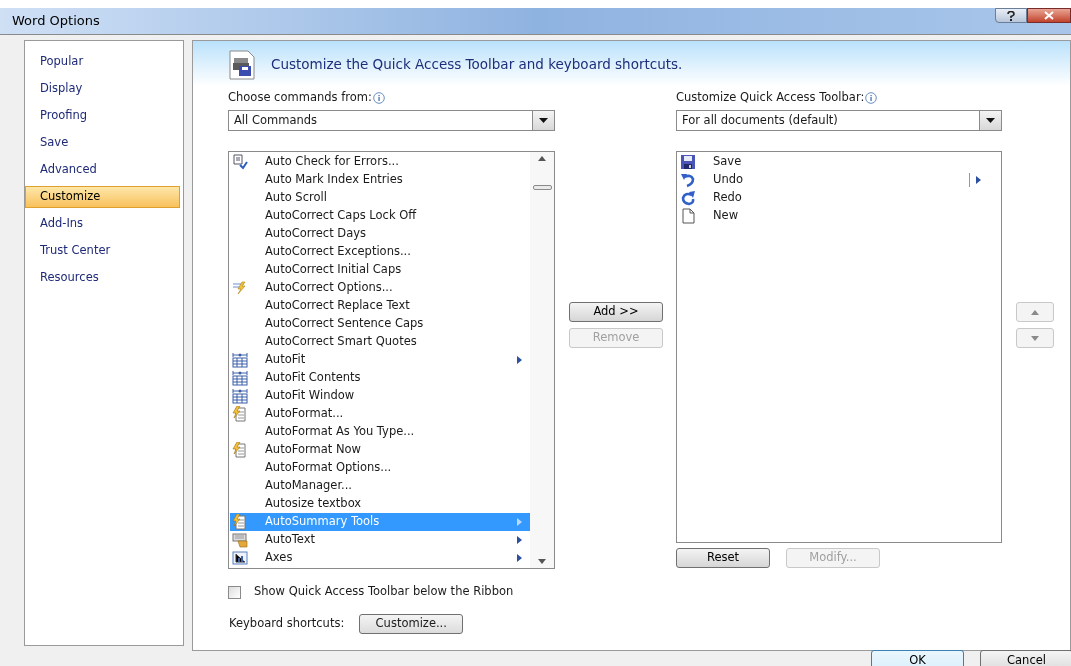 This screenshot has width=1071, height=666. I want to click on close-button, so click(1049, 15).